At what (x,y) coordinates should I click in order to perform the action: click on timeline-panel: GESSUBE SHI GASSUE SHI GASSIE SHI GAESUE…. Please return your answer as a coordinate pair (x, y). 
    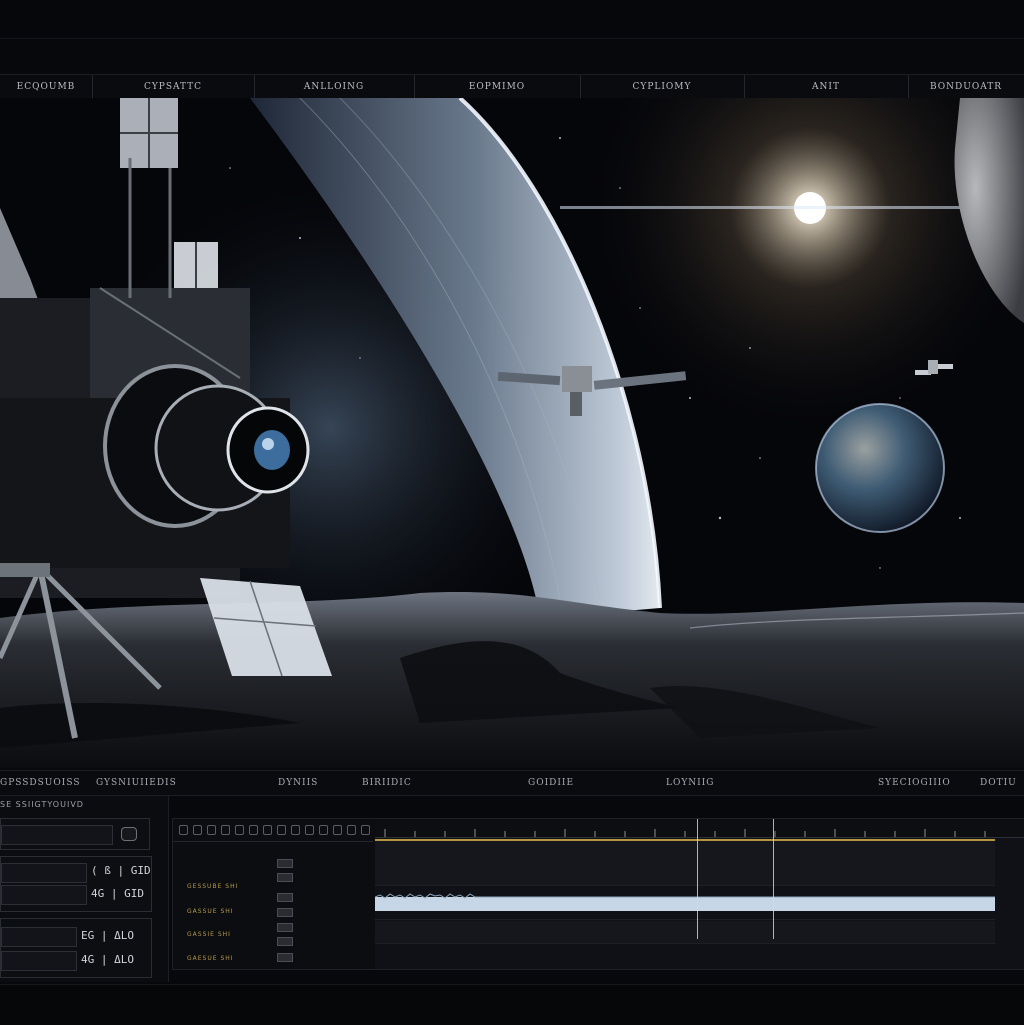
    Looking at the image, I should click on (598, 894).